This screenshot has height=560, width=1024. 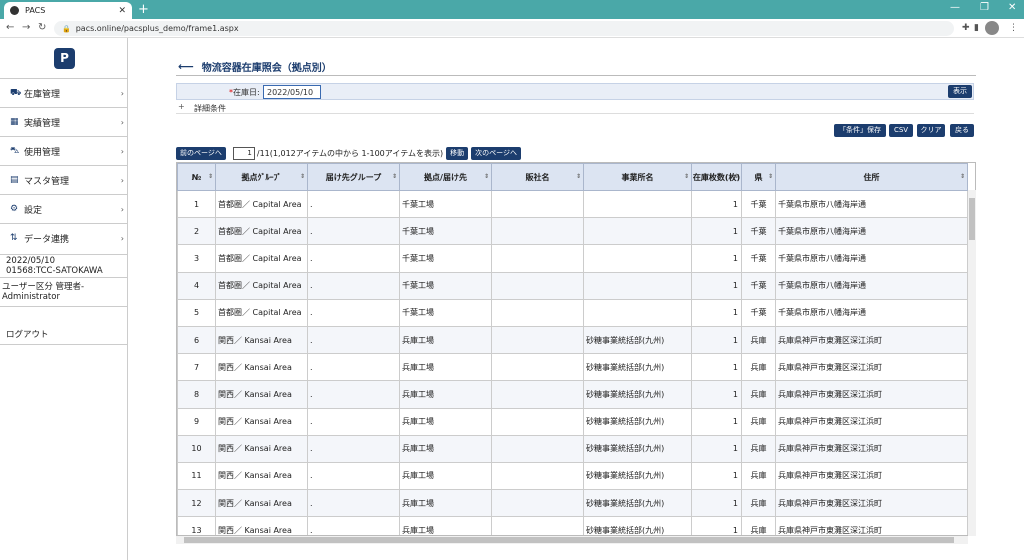 I want to click on stock-date-input: 2022/05/10, so click(x=292, y=92).